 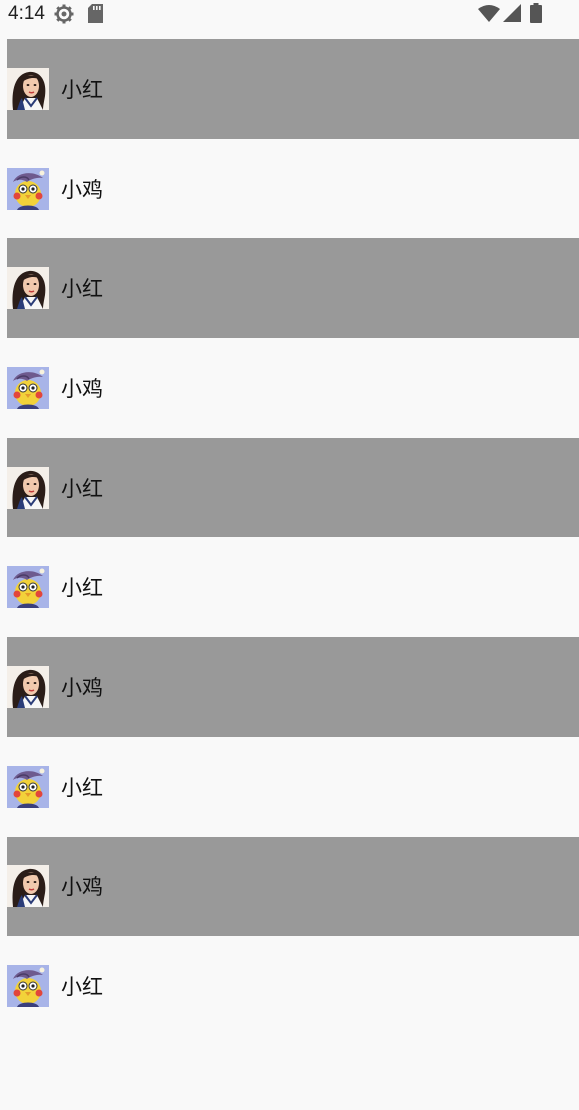 I want to click on sd-card-icon, so click(x=95, y=15).